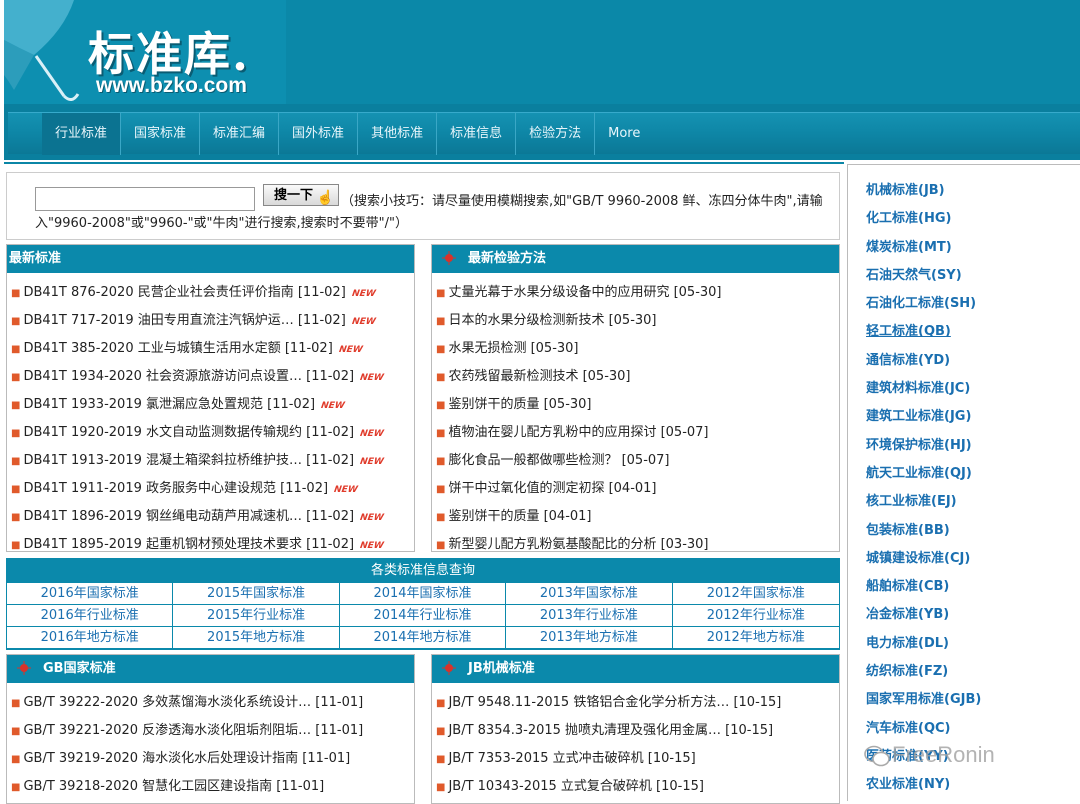 This screenshot has width=1080, height=804. I want to click on category-link: 建筑工业标准(JG), so click(973, 421).